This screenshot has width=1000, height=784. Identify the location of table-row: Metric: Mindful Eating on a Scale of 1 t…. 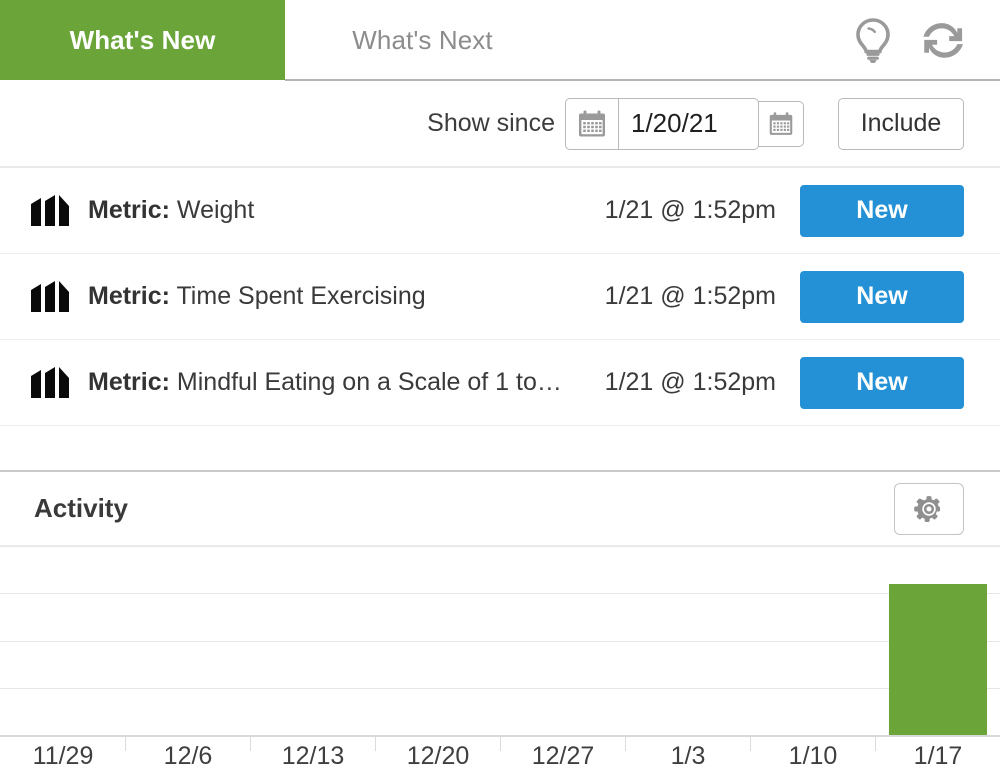
(500, 383).